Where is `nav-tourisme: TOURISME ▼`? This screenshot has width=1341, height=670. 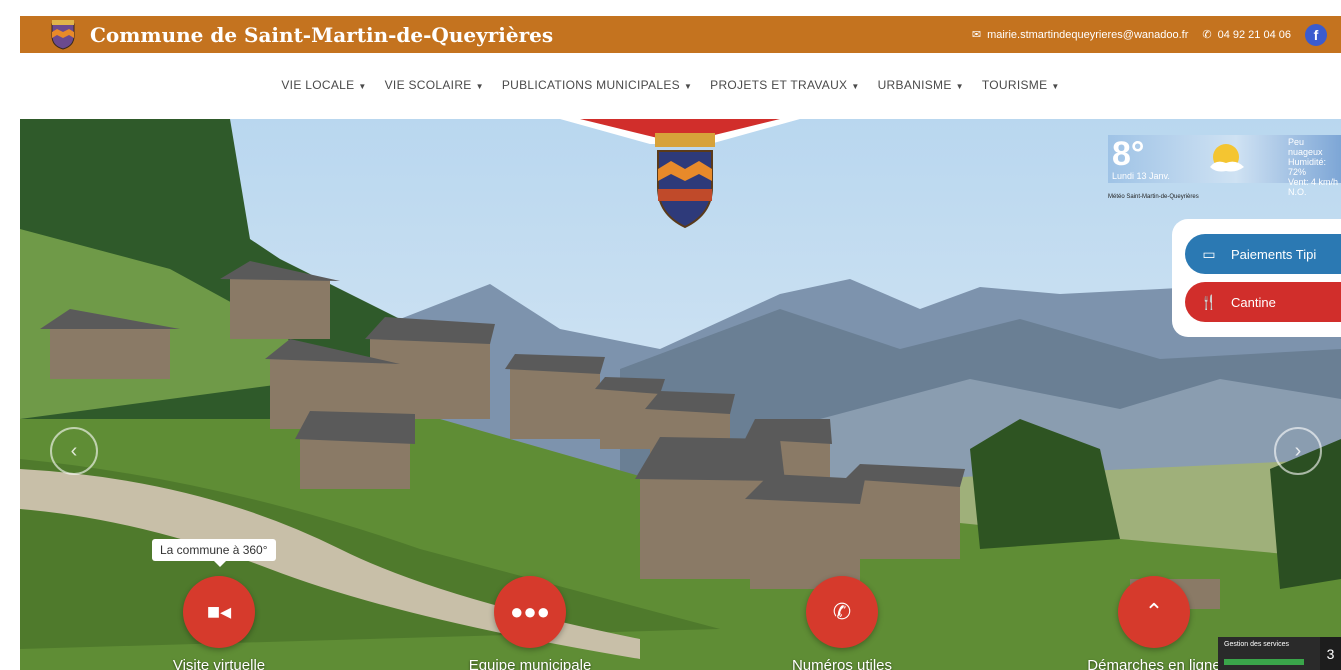 nav-tourisme: TOURISME ▼ is located at coordinates (1021, 85).